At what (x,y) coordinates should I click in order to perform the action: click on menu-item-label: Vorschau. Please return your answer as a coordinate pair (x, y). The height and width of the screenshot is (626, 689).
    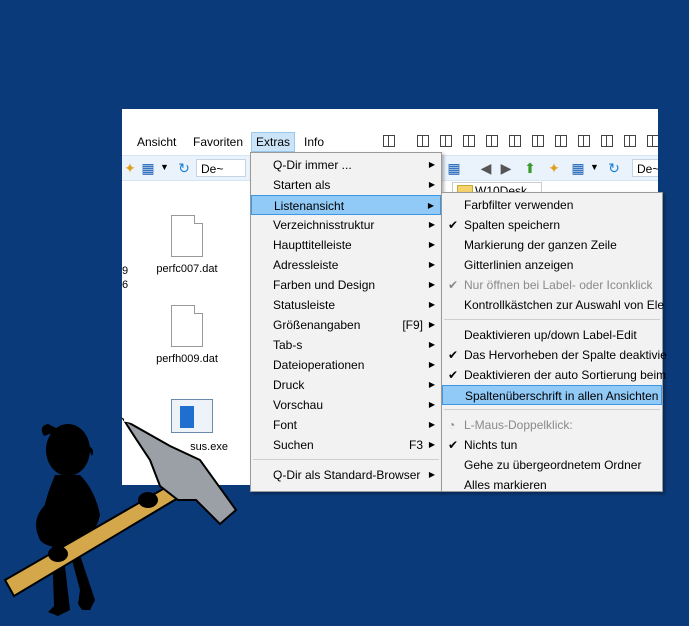
    Looking at the image, I should click on (298, 405).